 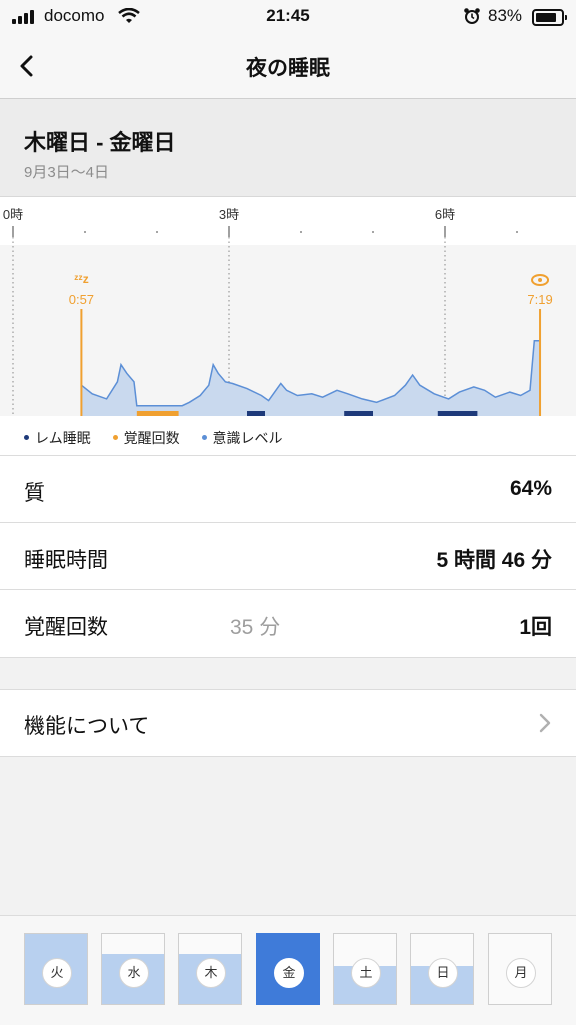 I want to click on x-tick-label: 3時, so click(x=229, y=214).